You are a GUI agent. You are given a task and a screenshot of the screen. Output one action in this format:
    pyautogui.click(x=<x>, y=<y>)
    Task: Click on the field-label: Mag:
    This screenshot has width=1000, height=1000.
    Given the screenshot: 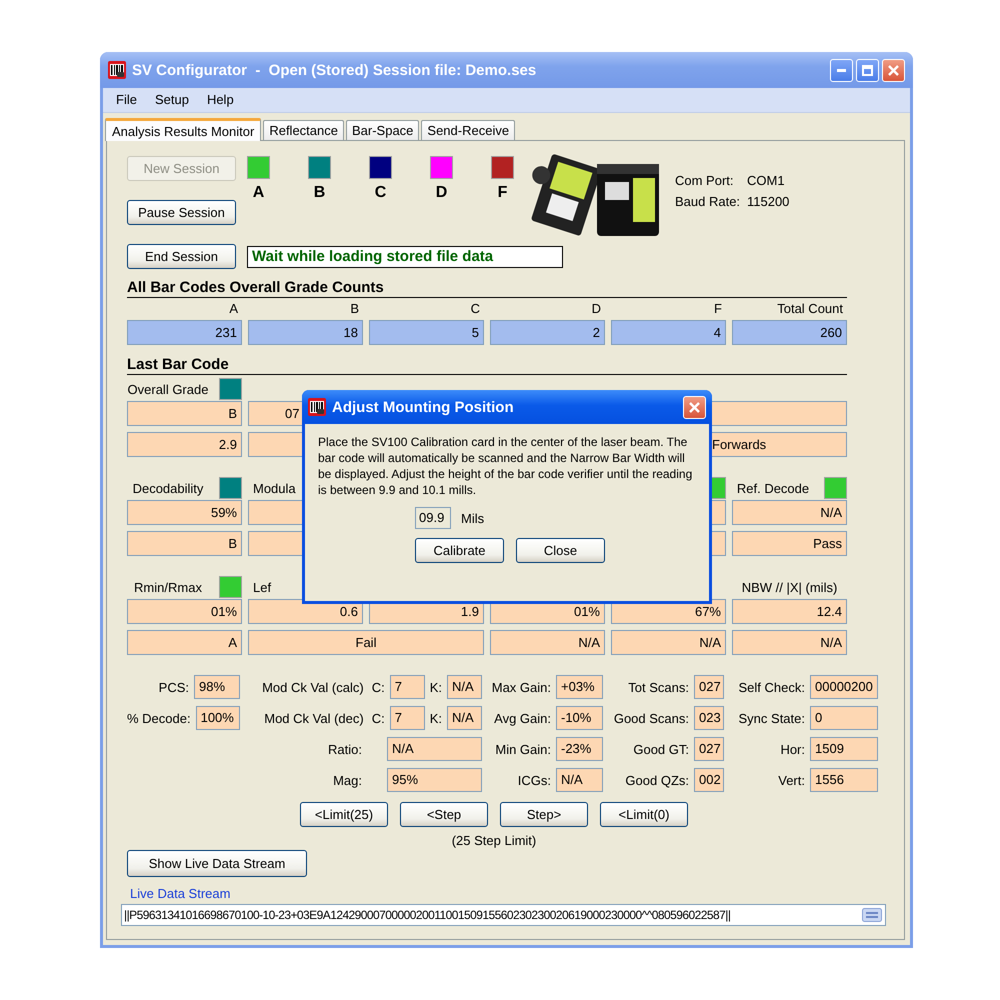 What is the action you would take?
    pyautogui.click(x=347, y=780)
    